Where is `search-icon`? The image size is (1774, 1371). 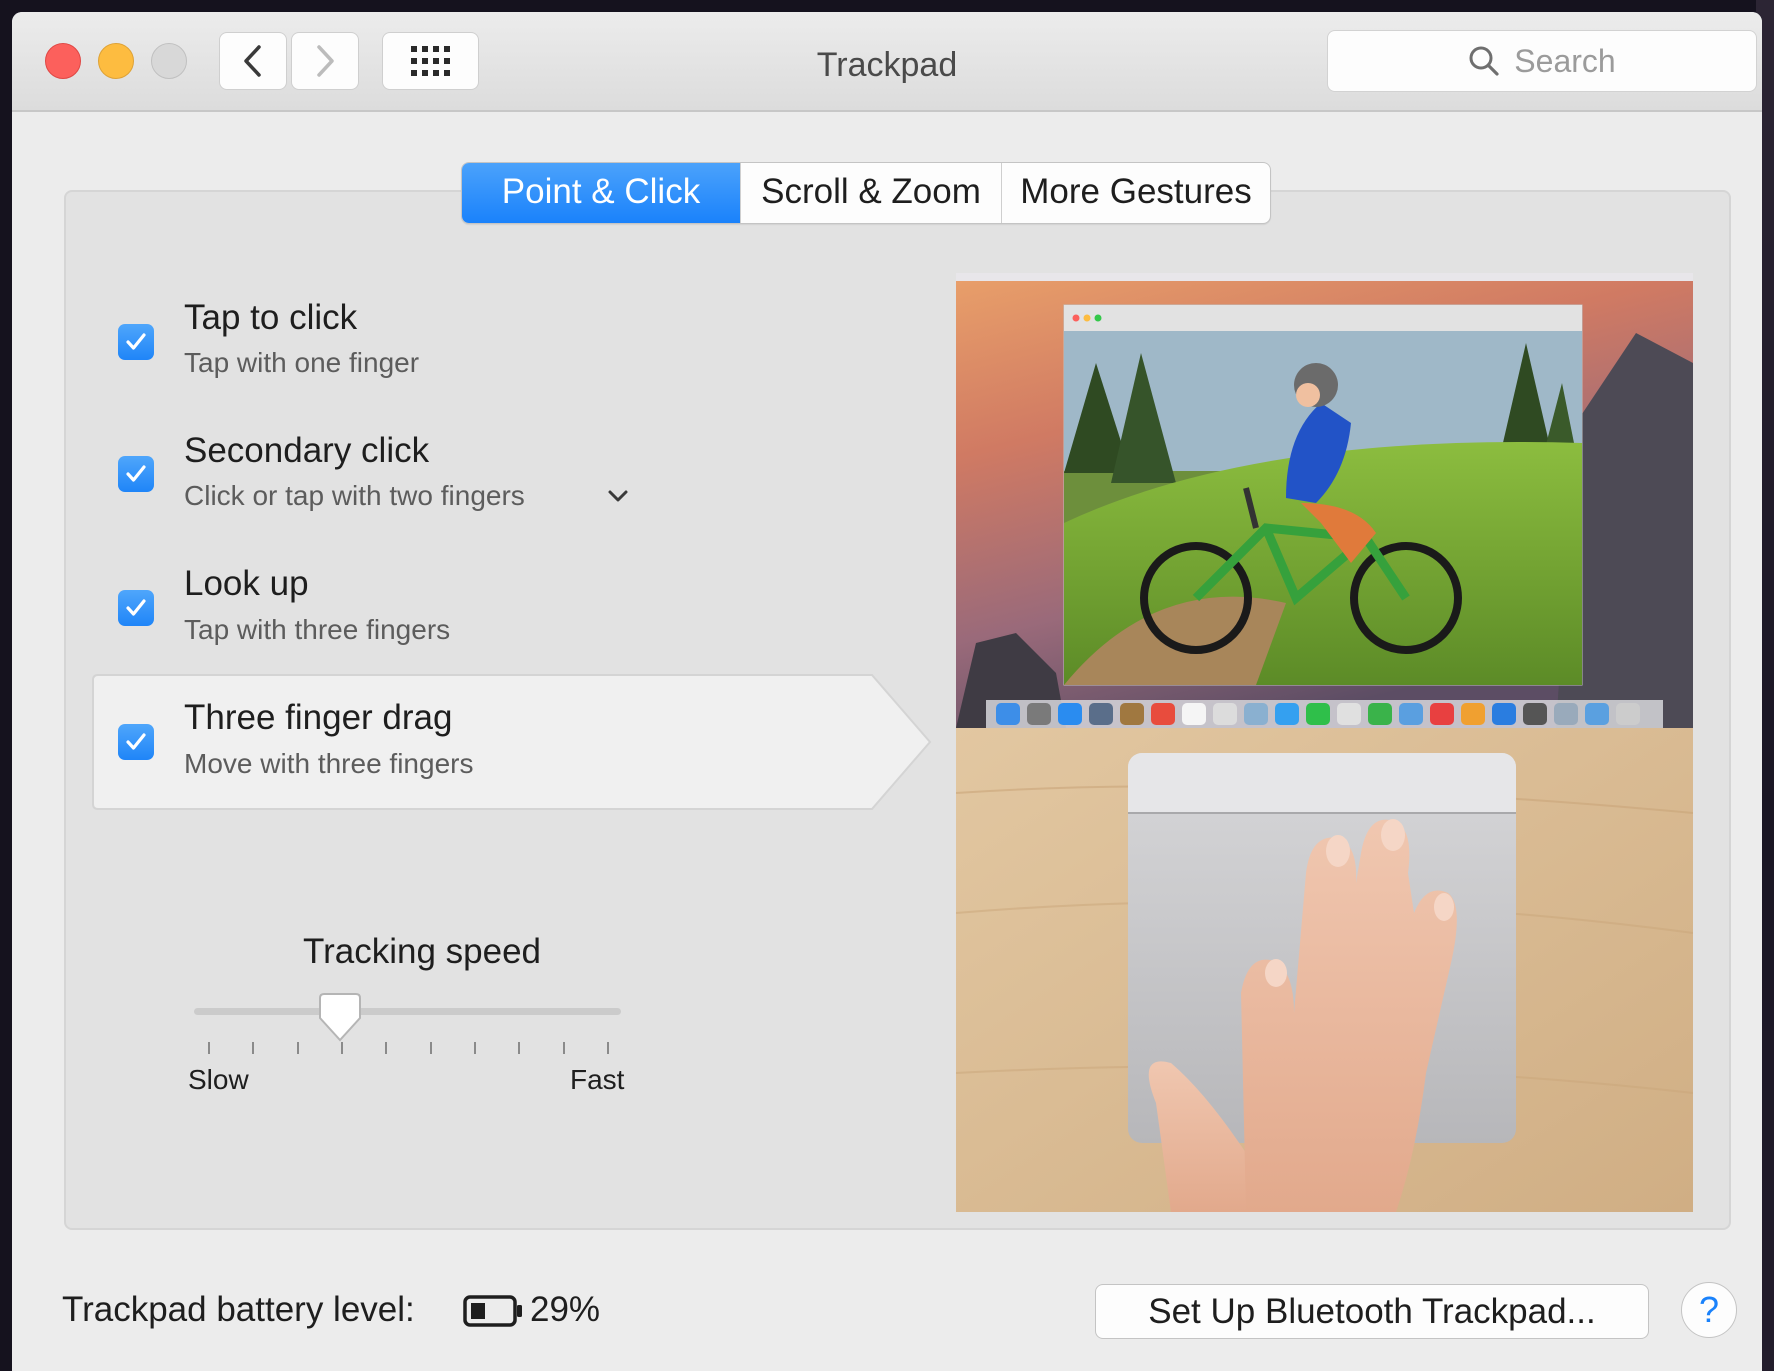
search-icon is located at coordinates (1484, 61).